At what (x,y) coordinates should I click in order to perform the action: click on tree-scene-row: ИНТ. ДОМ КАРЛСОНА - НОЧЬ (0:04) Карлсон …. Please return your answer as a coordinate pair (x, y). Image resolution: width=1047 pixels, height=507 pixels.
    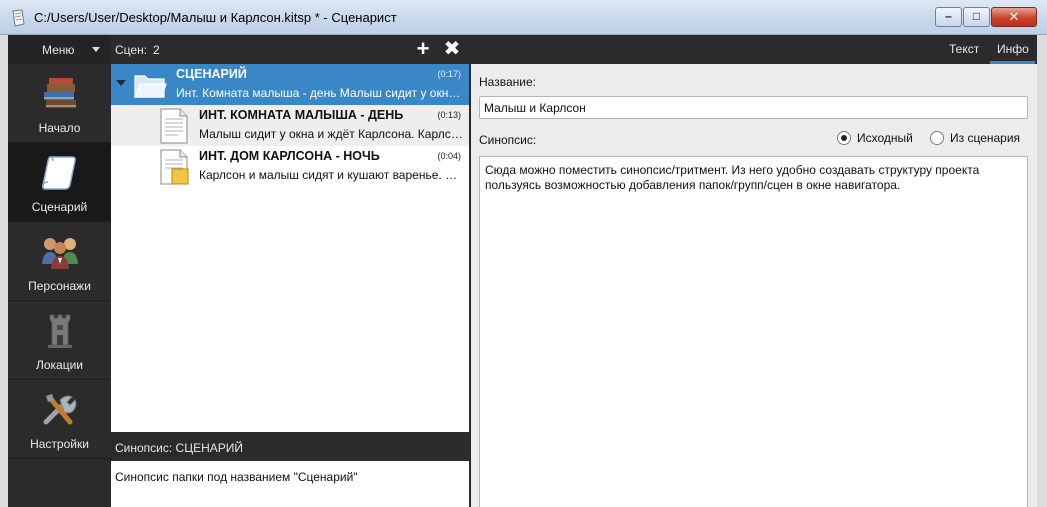
    Looking at the image, I should click on (290, 166).